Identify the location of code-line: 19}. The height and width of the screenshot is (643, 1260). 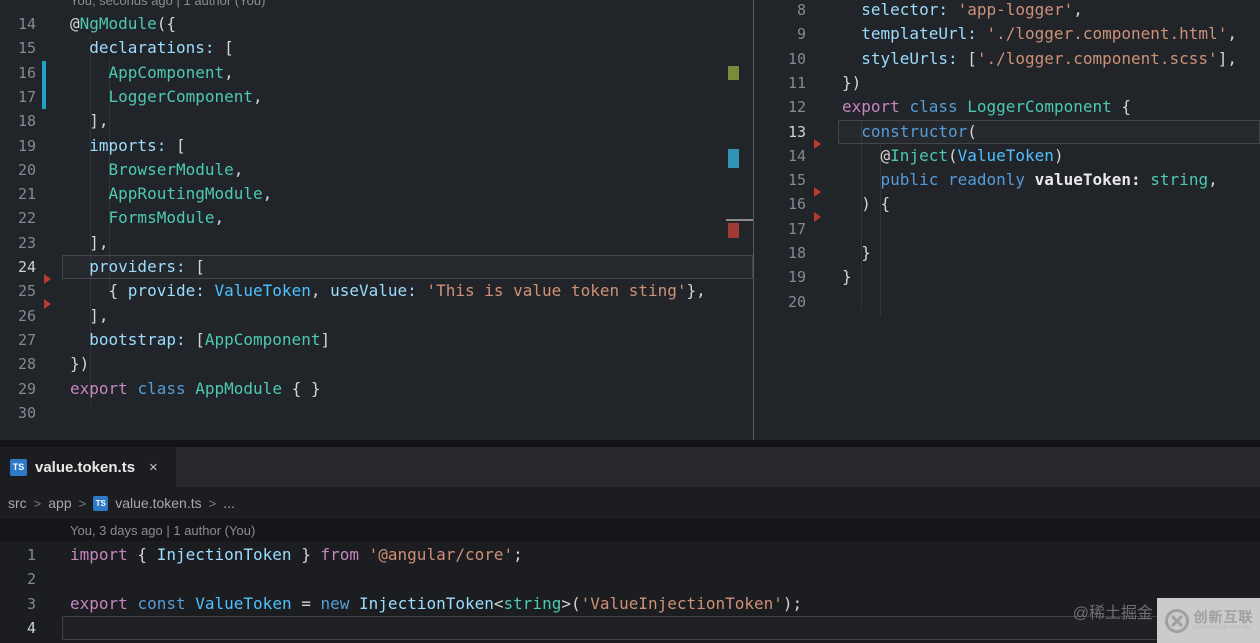
(1007, 277).